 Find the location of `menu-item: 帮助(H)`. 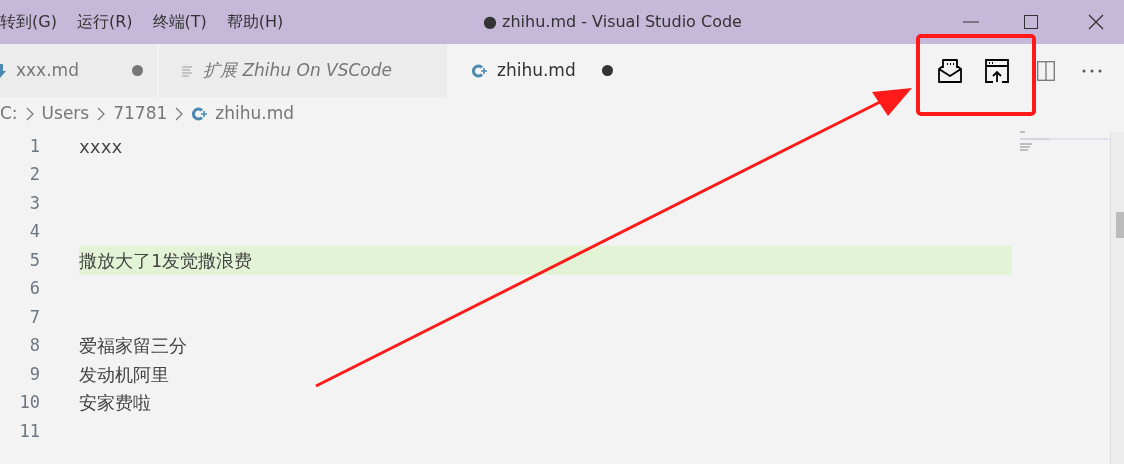

menu-item: 帮助(H) is located at coordinates (265, 22).